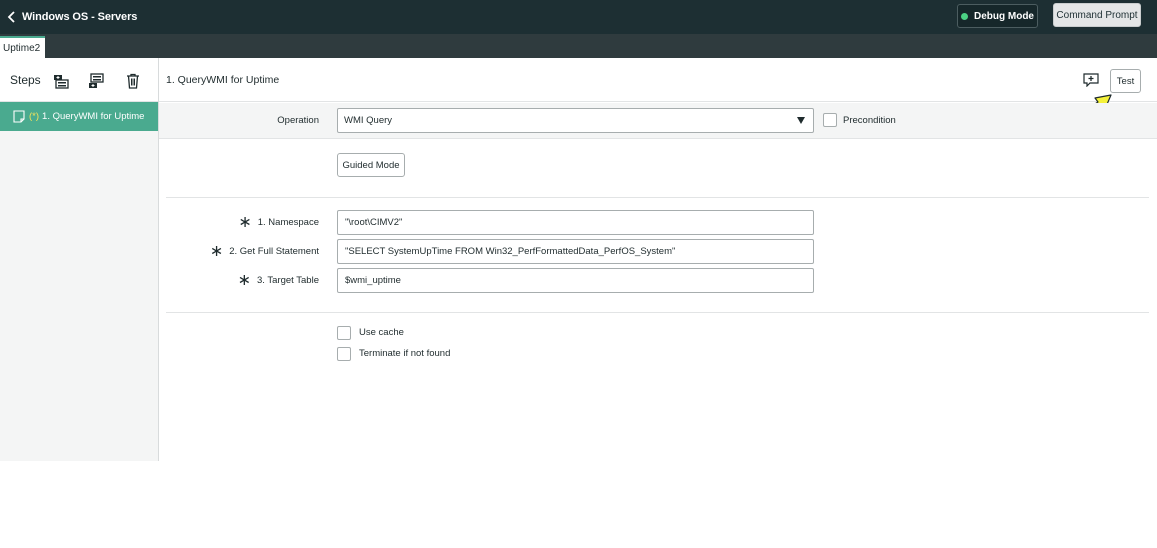 This screenshot has width=1157, height=548. What do you see at coordinates (869, 120) in the screenshot?
I see `precondition-label: Precondition` at bounding box center [869, 120].